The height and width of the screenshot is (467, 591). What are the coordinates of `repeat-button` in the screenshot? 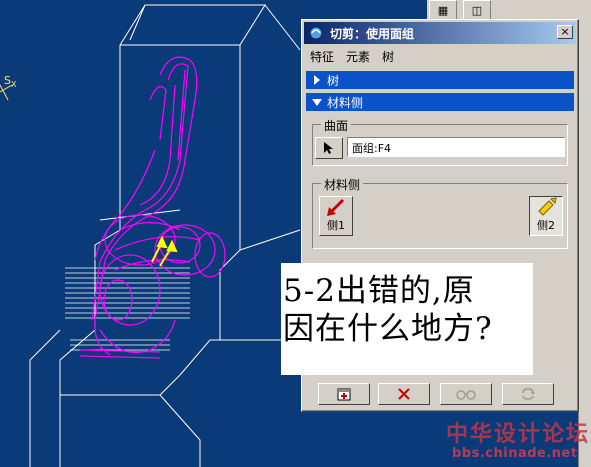 It's located at (528, 394).